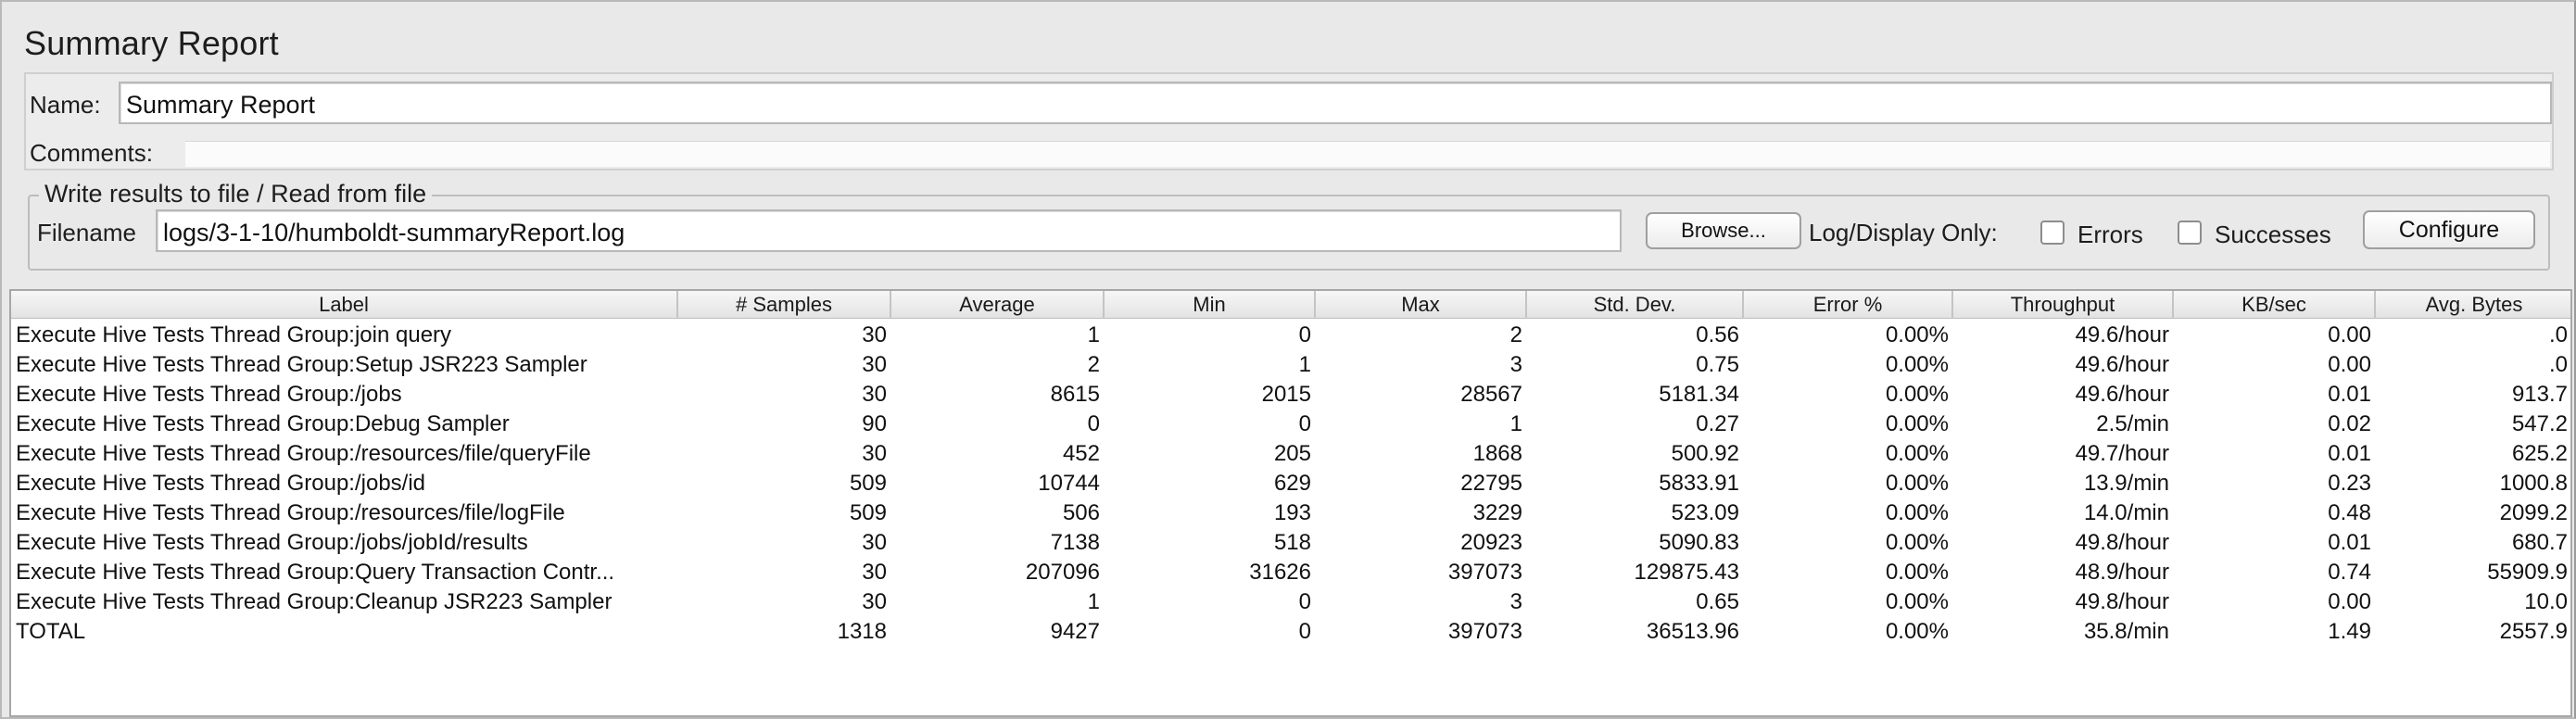 The width and height of the screenshot is (2576, 719). What do you see at coordinates (2527, 572) in the screenshot?
I see `cell-avg-bytes: 55909.9` at bounding box center [2527, 572].